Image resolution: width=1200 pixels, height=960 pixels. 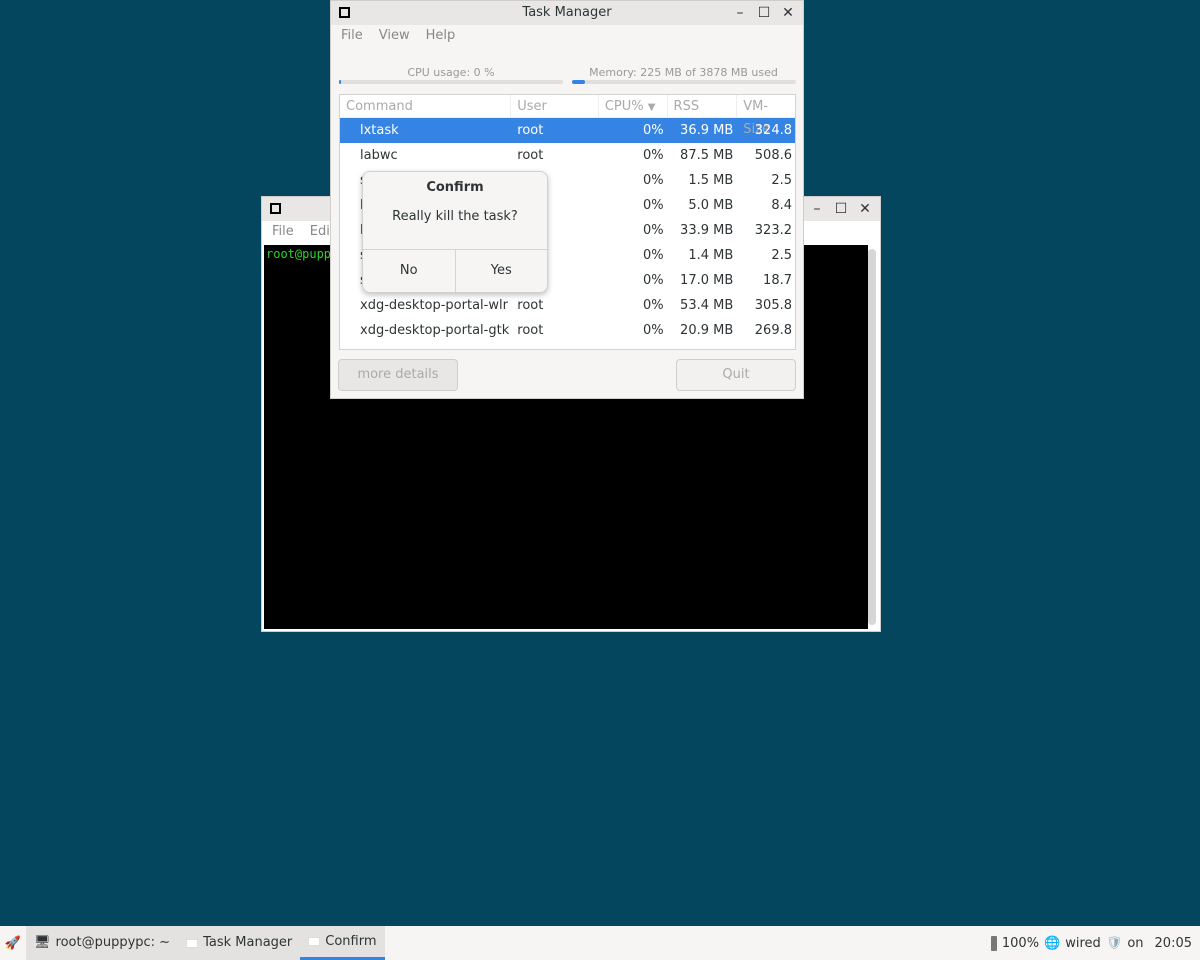 I want to click on col-user: User, so click(x=555, y=106).